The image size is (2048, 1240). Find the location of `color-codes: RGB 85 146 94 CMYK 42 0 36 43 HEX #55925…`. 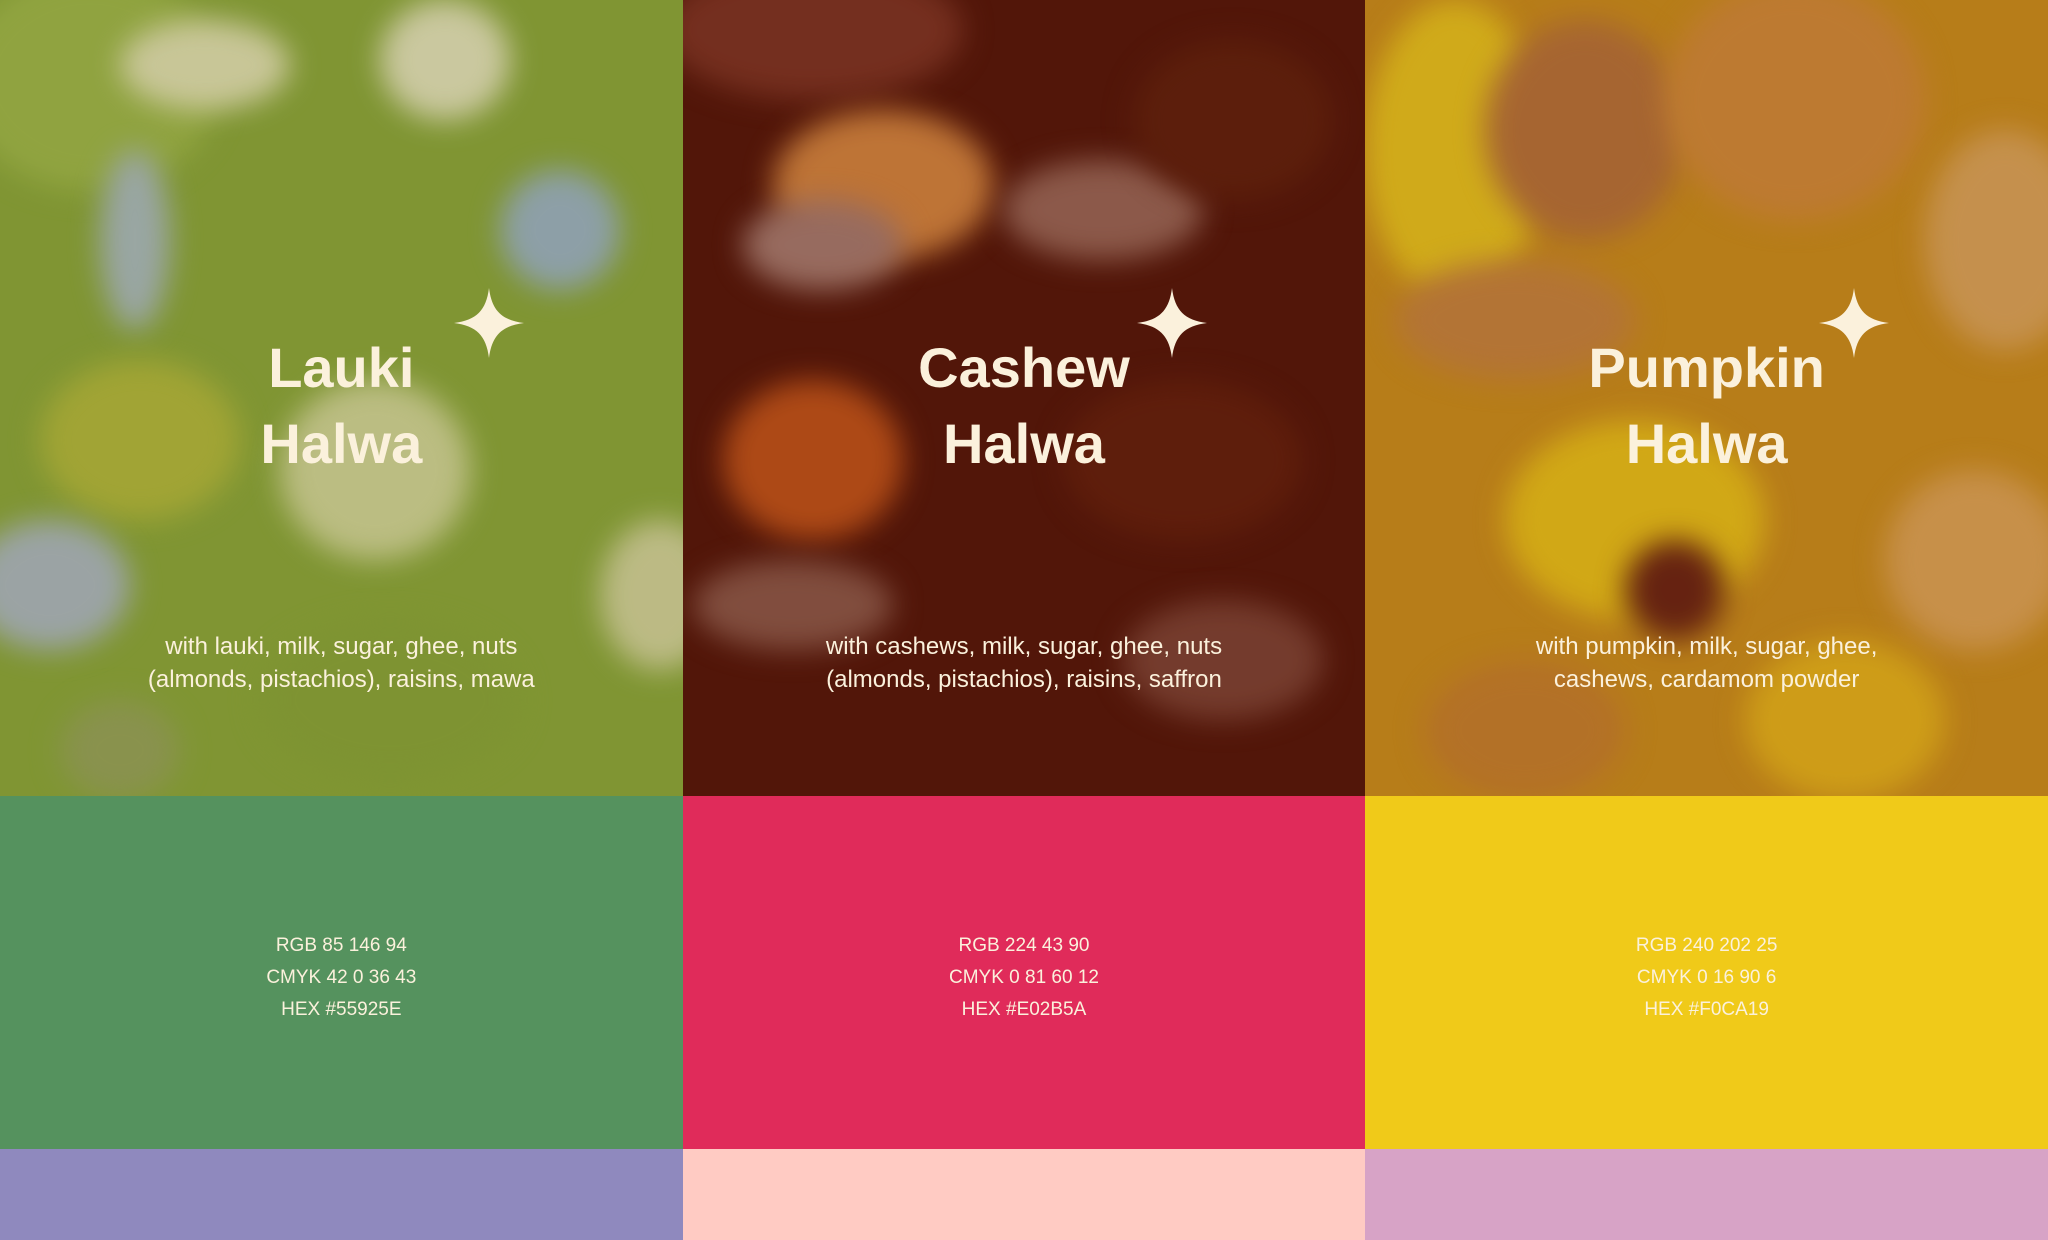

color-codes: RGB 85 146 94 CMYK 42 0 36 43 HEX #55925… is located at coordinates (341, 978).